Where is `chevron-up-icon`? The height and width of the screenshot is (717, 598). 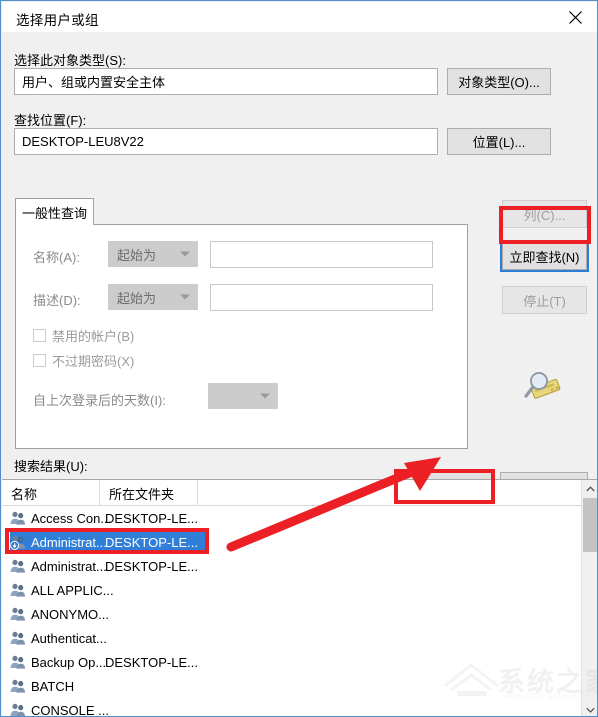 chevron-up-icon is located at coordinates (590, 488).